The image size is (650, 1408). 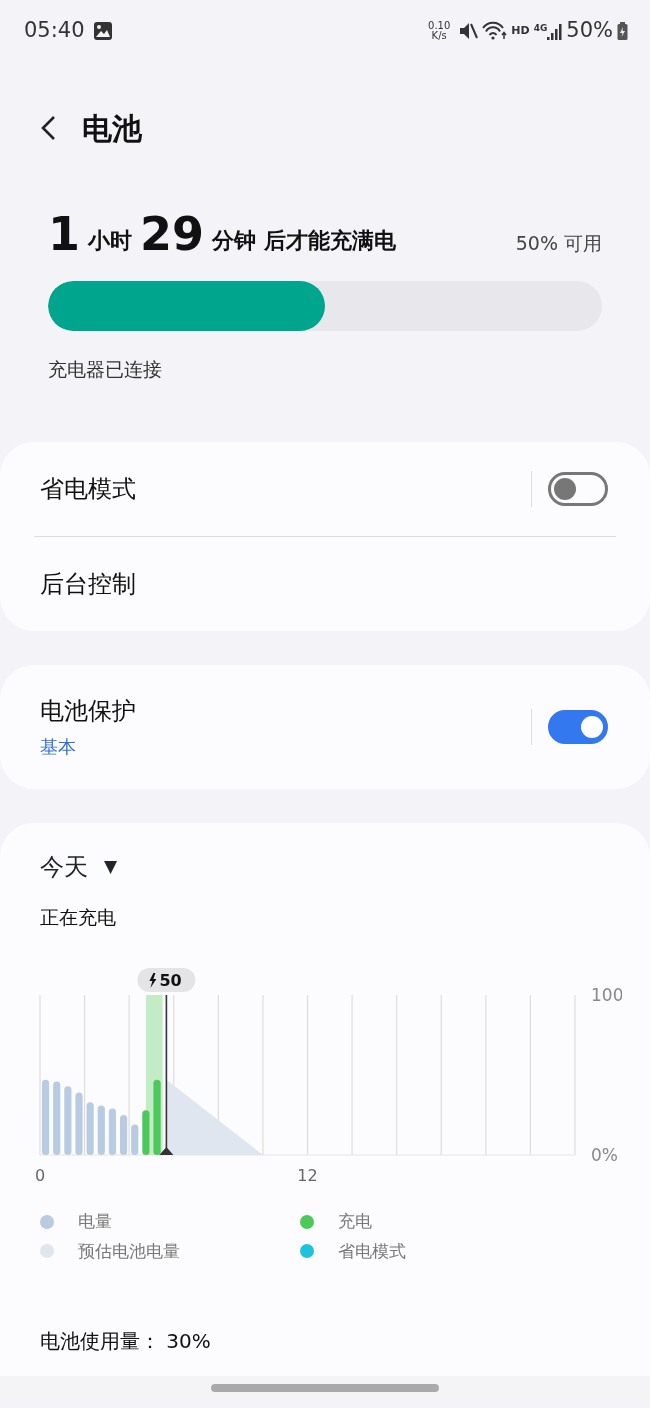 I want to click on cell-type: 4G, so click(x=540, y=28).